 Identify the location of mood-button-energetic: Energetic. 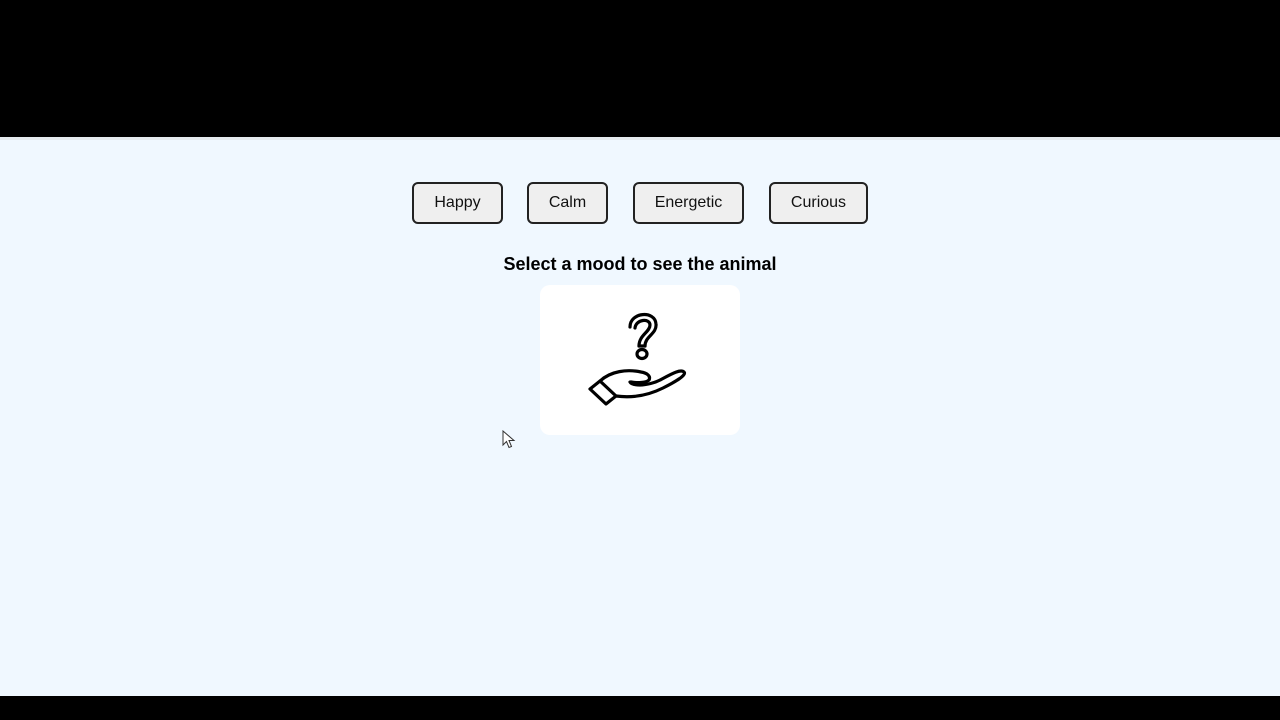
(688, 203).